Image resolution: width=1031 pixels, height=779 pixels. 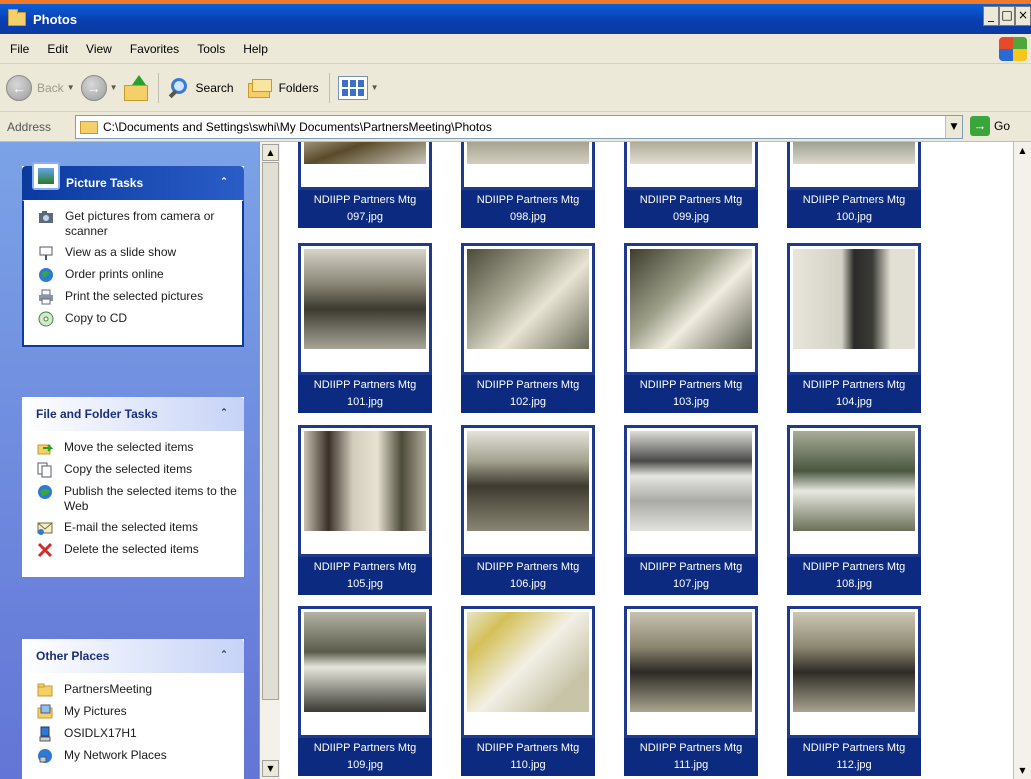 I want to click on thumbnail-item: NDIIPP Partners Mtg 102.jpg, so click(x=528, y=328).